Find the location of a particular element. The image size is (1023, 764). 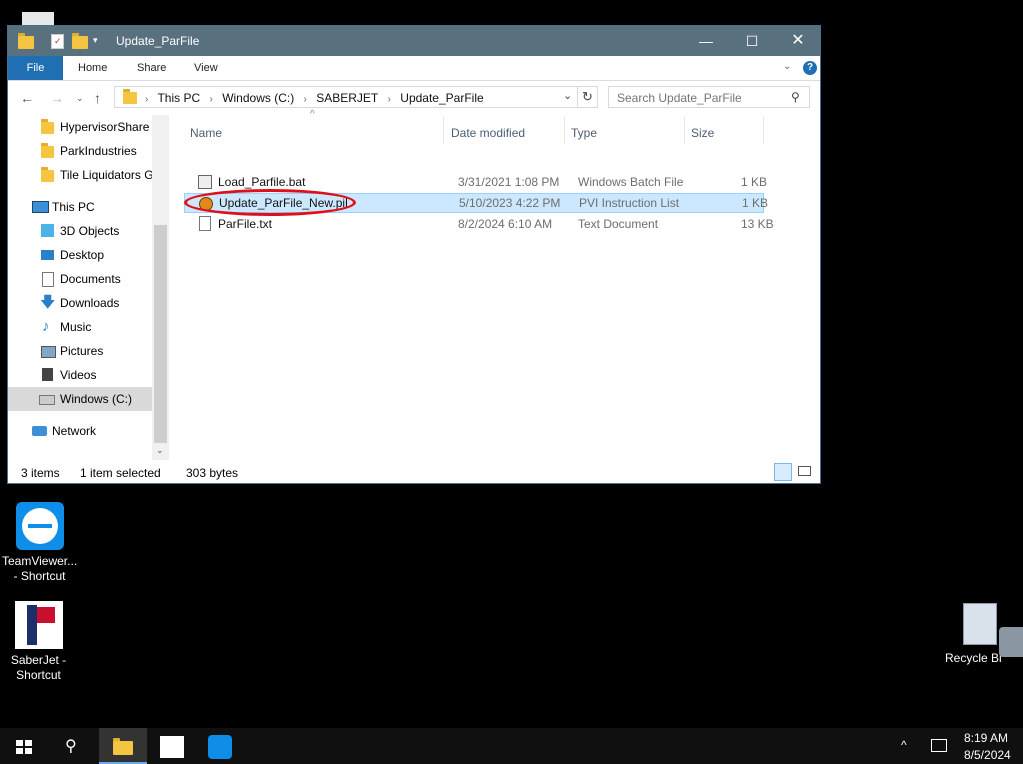

search-button: ⚲ is located at coordinates (72, 746).